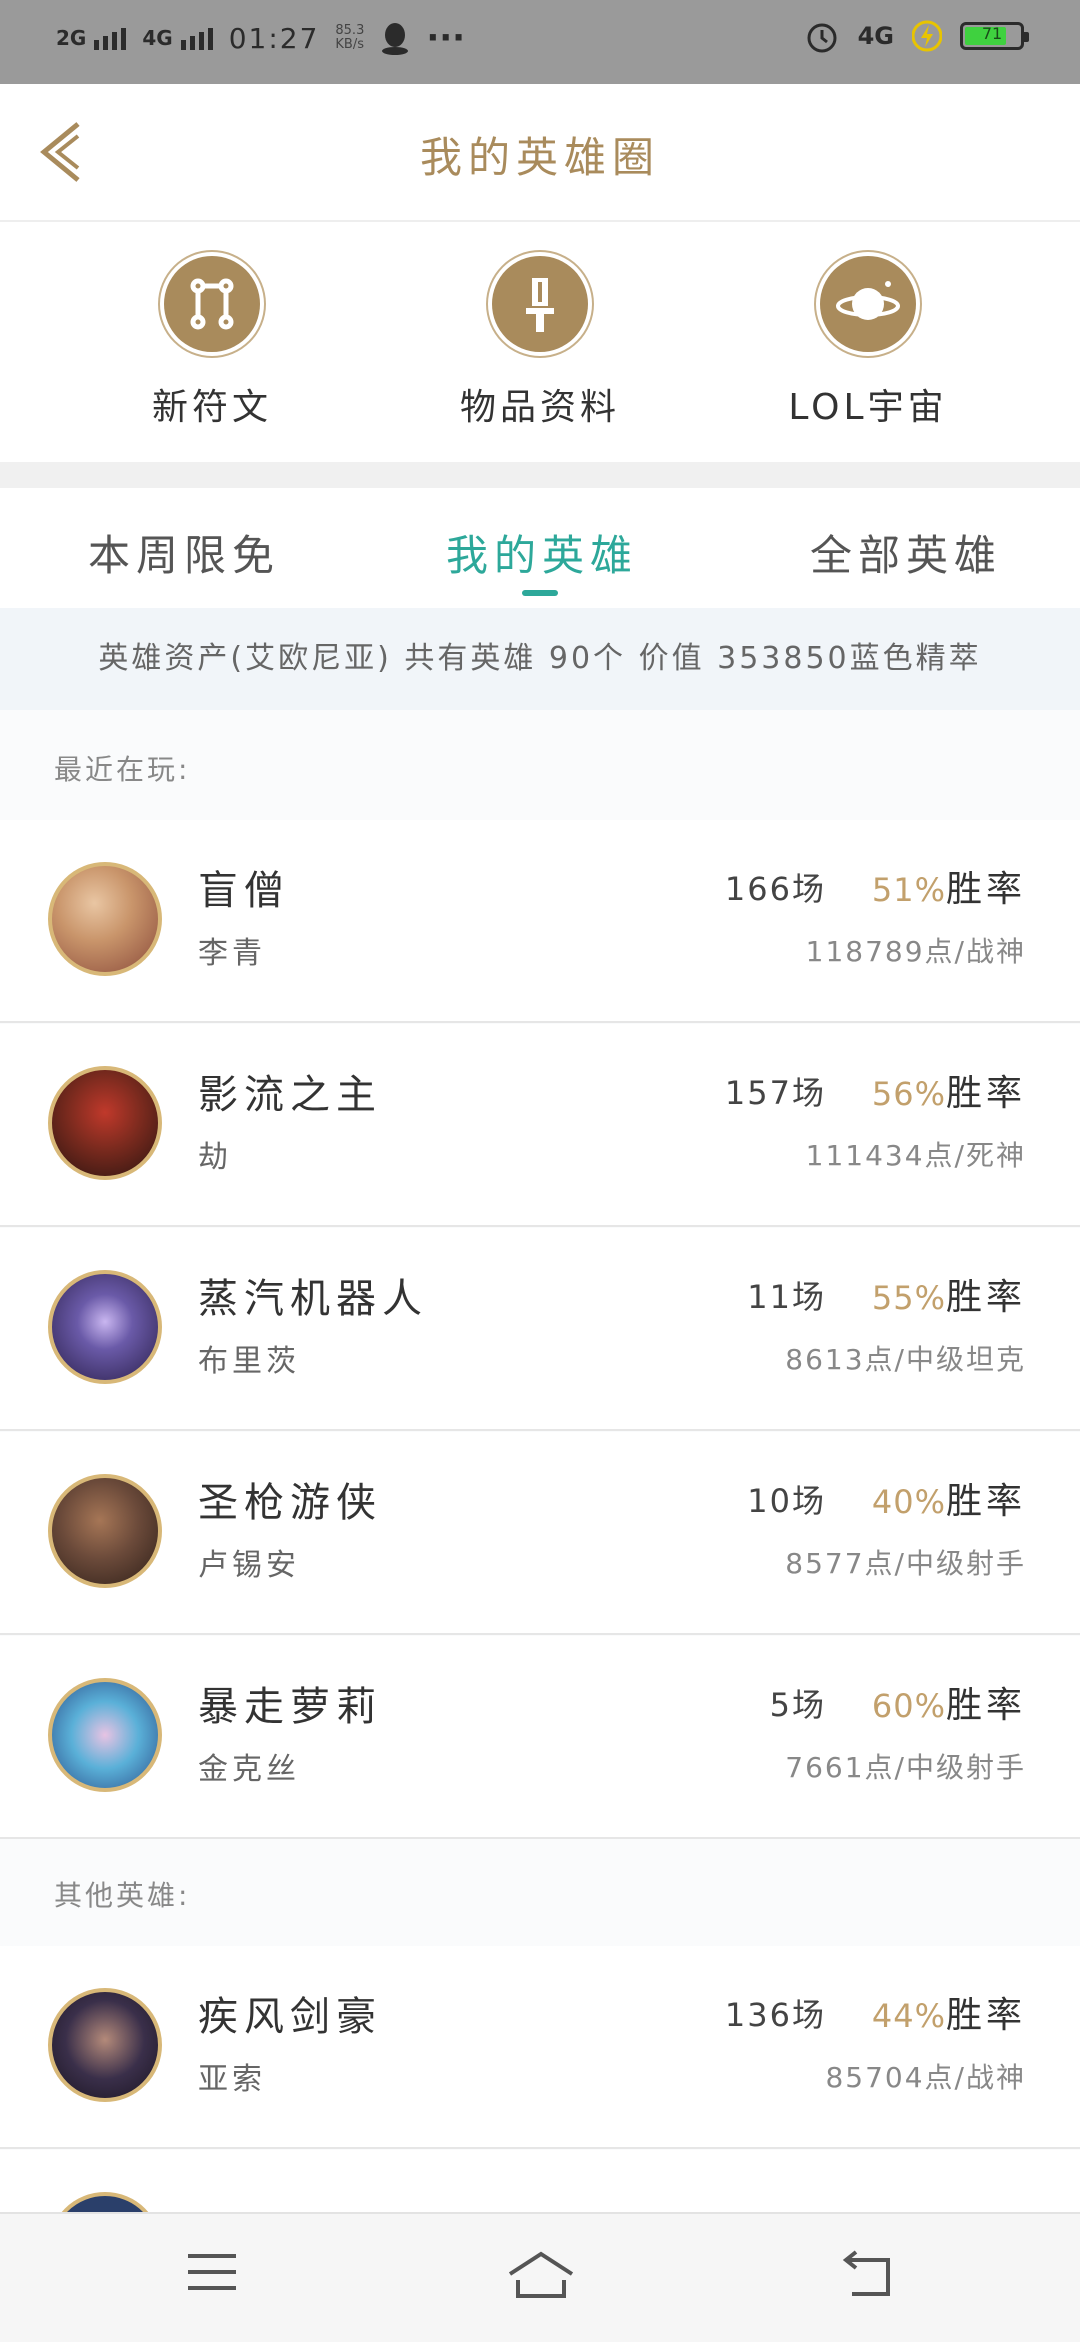 Image resolution: width=1080 pixels, height=2342 pixels. I want to click on signal-4g-label: 4G, so click(157, 38).